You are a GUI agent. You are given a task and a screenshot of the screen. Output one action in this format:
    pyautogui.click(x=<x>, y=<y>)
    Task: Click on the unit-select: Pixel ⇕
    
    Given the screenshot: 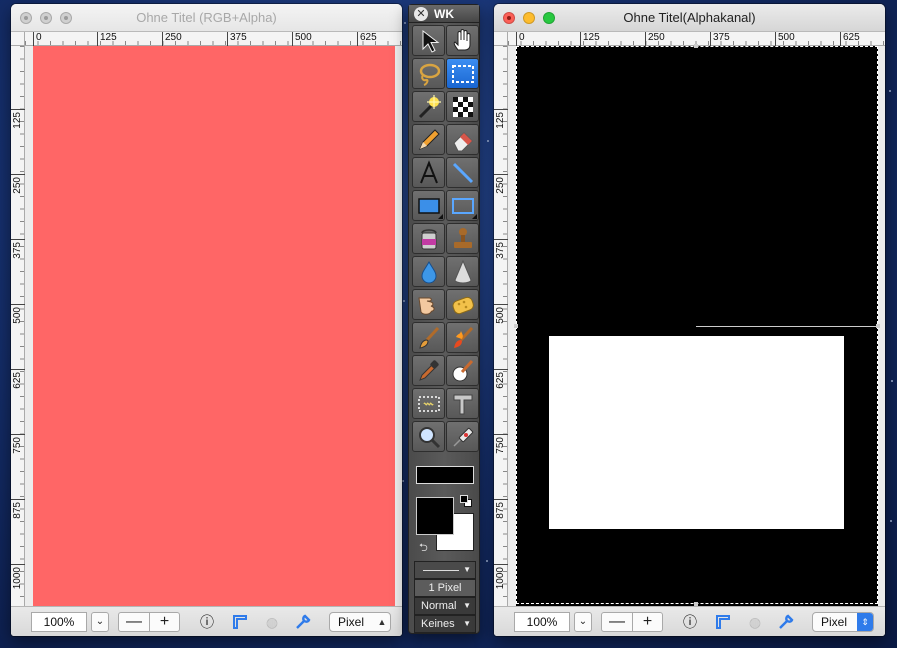 What is the action you would take?
    pyautogui.click(x=843, y=622)
    